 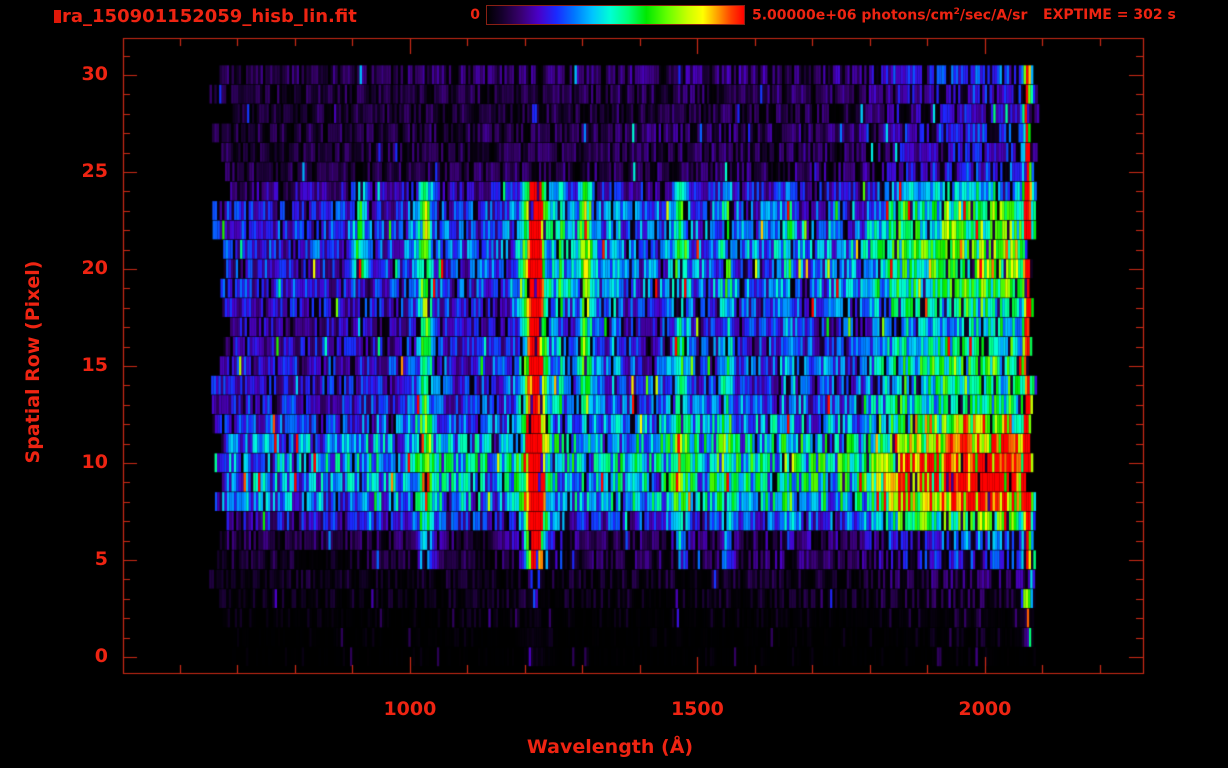 What do you see at coordinates (615, 15) in the screenshot?
I see `colorbar-gradient` at bounding box center [615, 15].